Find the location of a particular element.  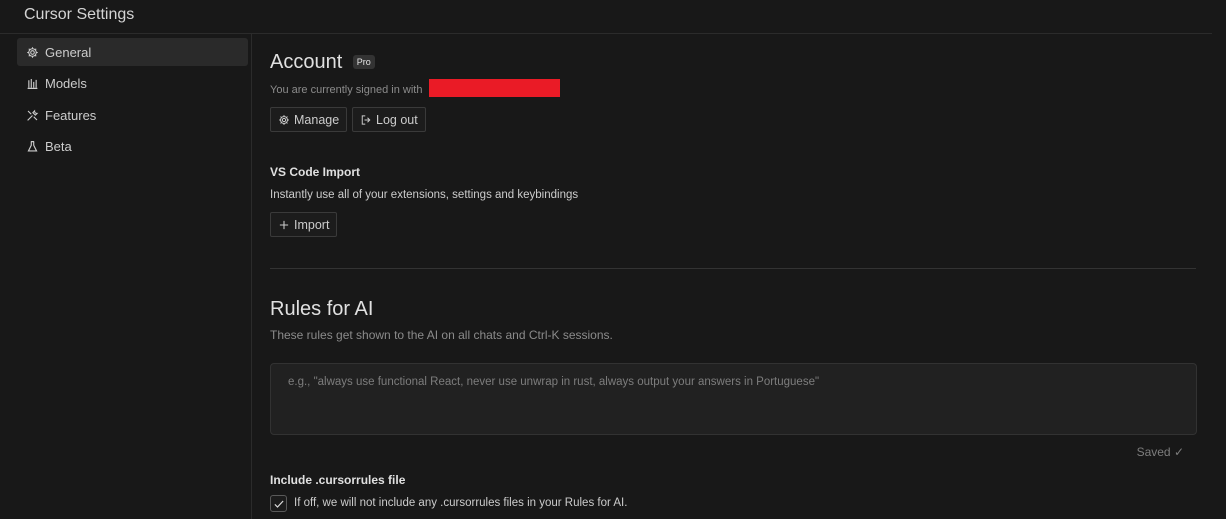

rules-input is located at coordinates (733, 399).